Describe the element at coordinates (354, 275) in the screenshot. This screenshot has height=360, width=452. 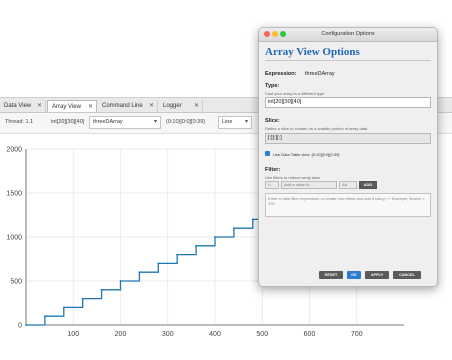
I see `ok-button: OK` at that location.